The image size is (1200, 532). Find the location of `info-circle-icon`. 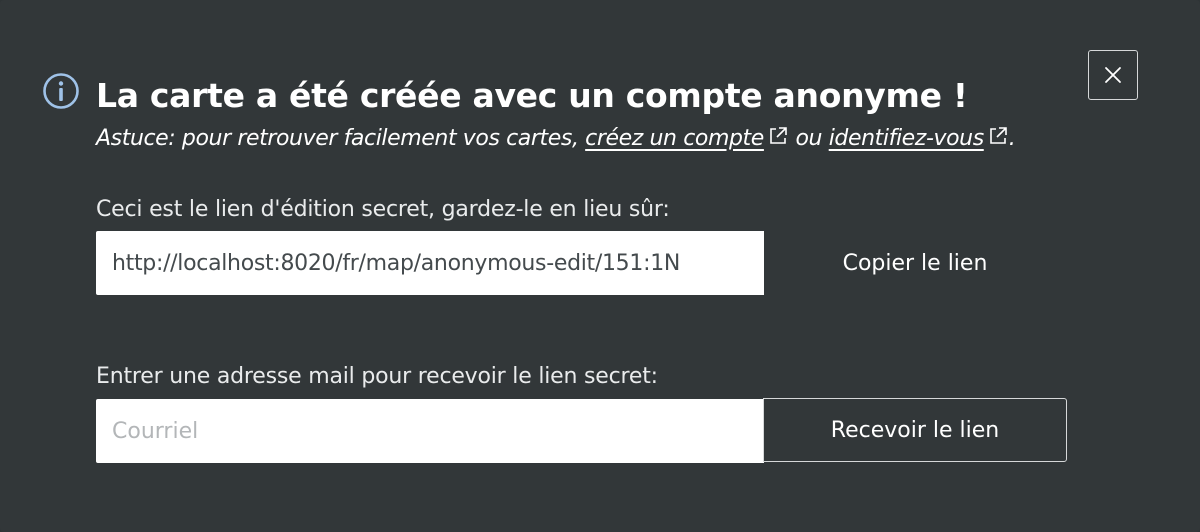

info-circle-icon is located at coordinates (61, 91).